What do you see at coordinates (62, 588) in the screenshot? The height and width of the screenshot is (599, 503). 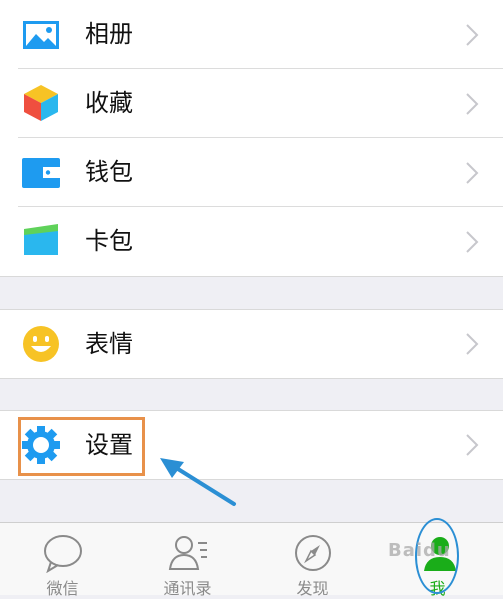 I see `tab-label-chats: 微信` at bounding box center [62, 588].